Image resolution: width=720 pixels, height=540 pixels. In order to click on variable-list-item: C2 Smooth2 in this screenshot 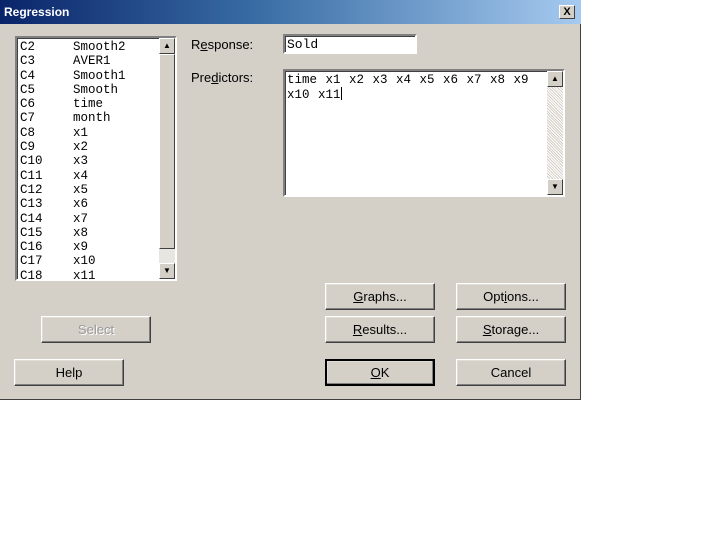, I will do `click(90, 47)`.